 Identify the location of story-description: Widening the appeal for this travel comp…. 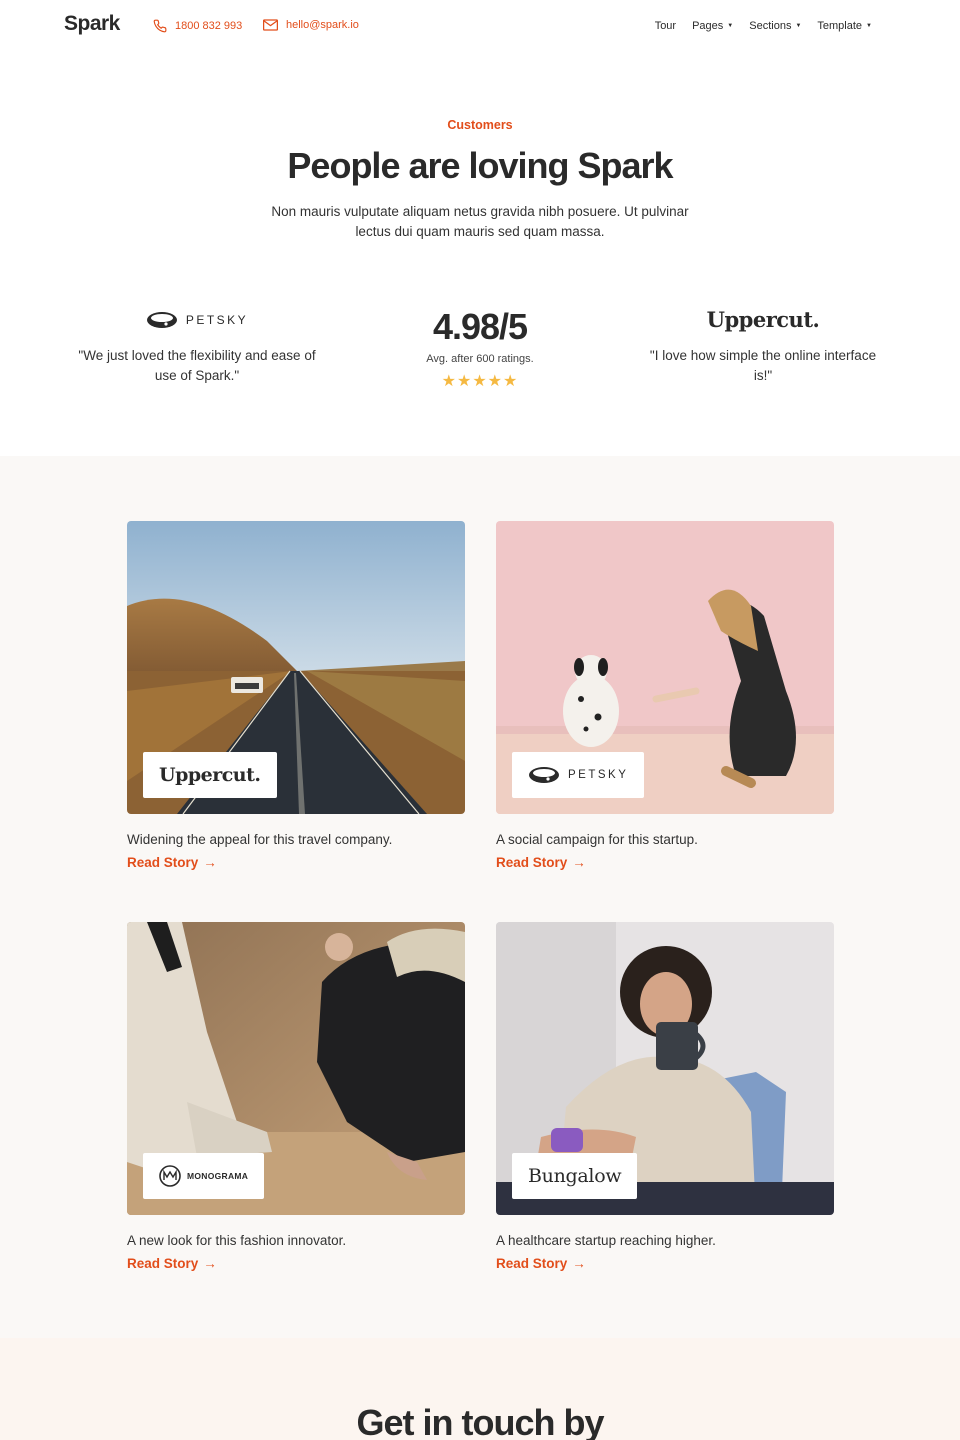
(260, 839).